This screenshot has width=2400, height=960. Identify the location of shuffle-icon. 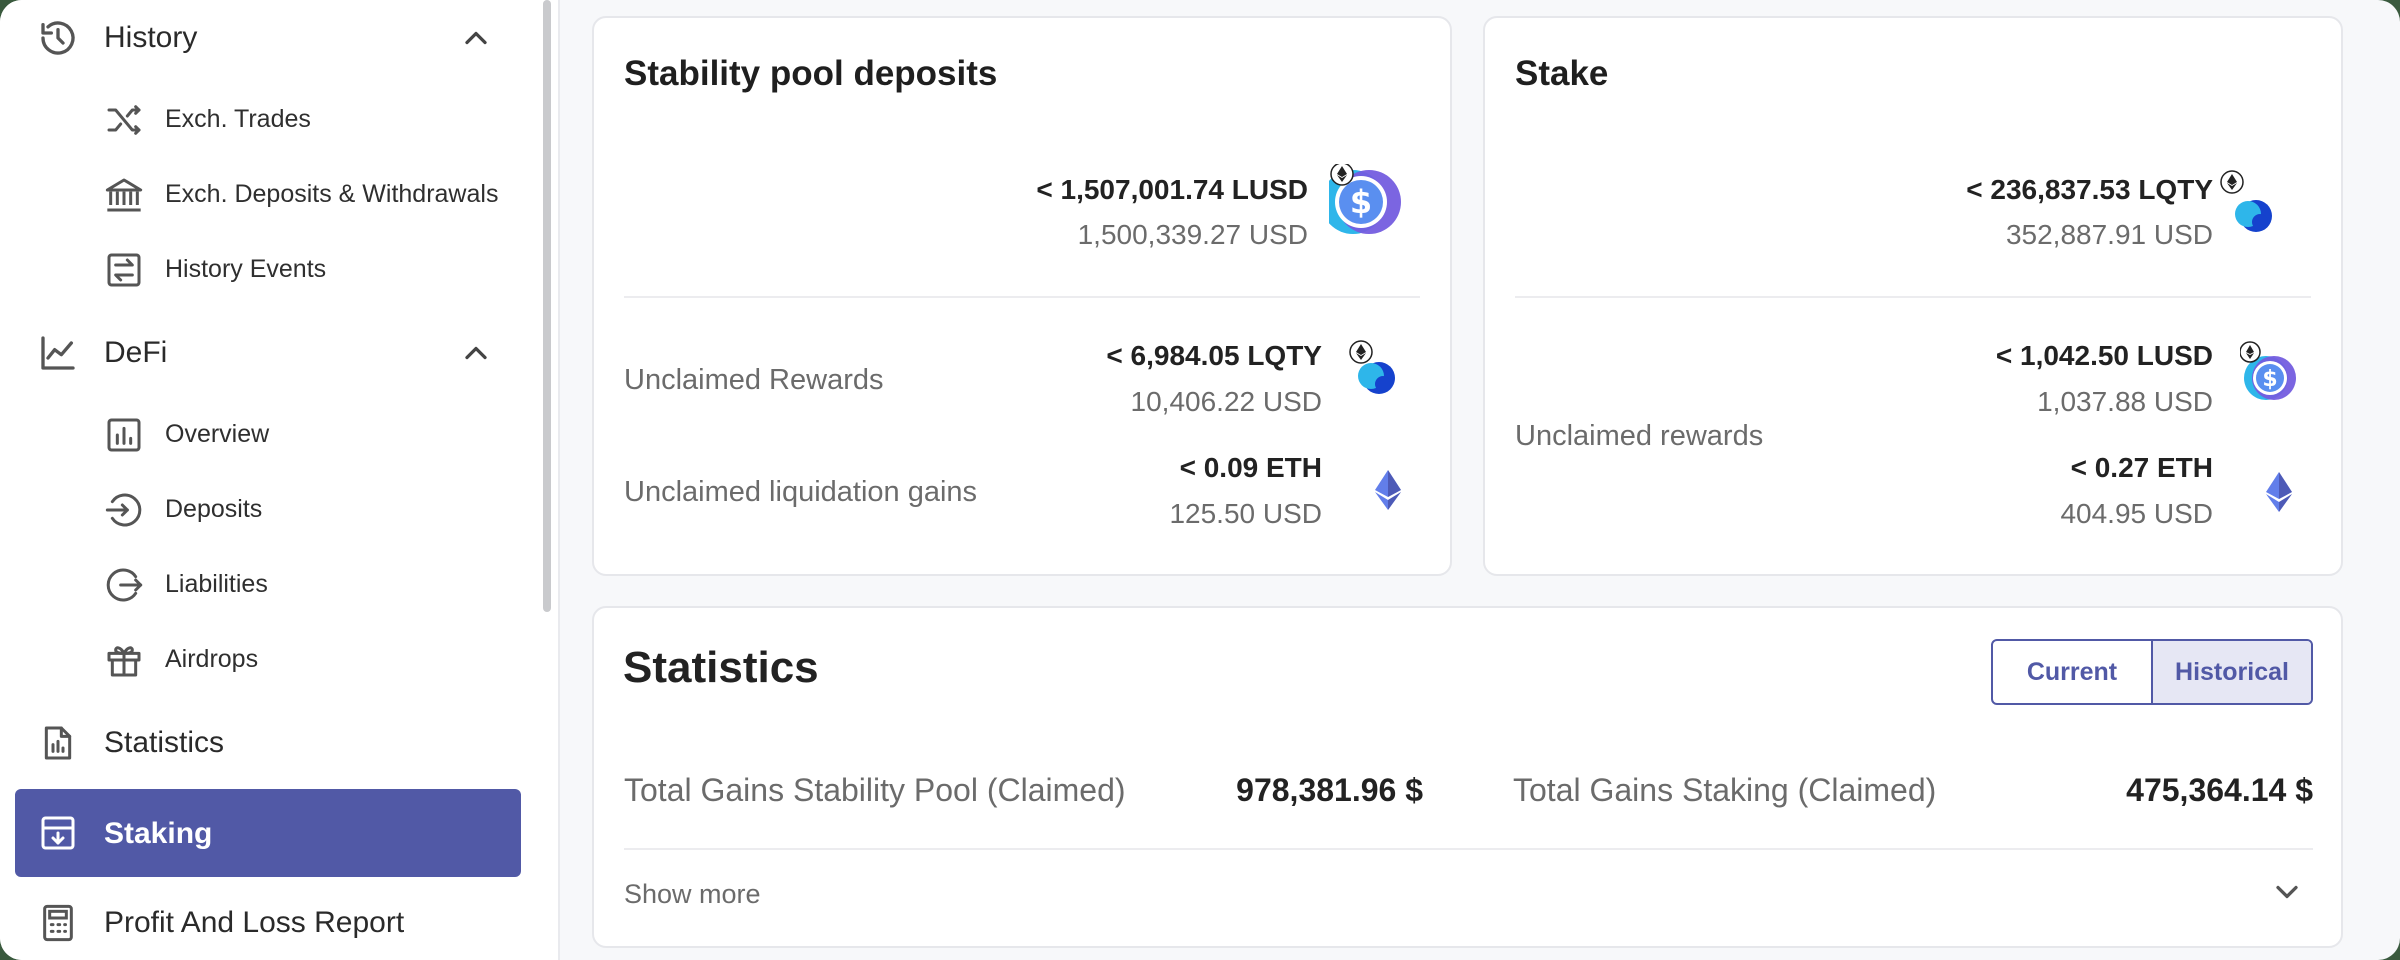
(124, 120).